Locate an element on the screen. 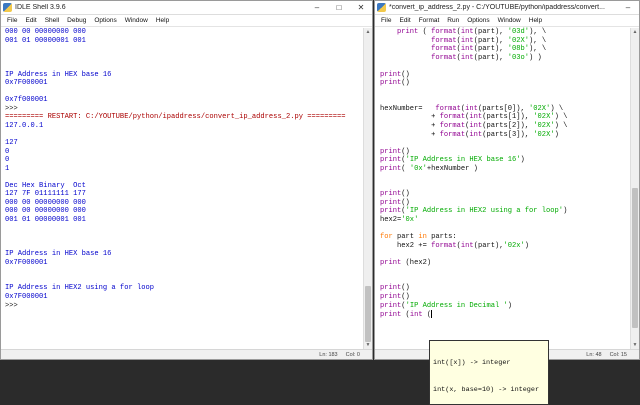  shell-line: >>> is located at coordinates (11, 305).